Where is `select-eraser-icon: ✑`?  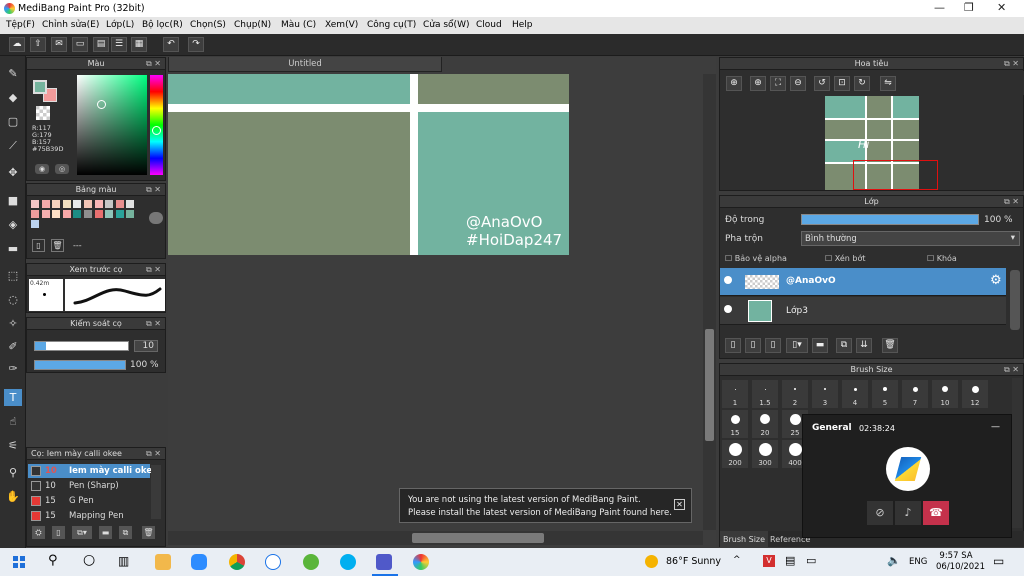
select-eraser-icon: ✑ is located at coordinates (13, 368).